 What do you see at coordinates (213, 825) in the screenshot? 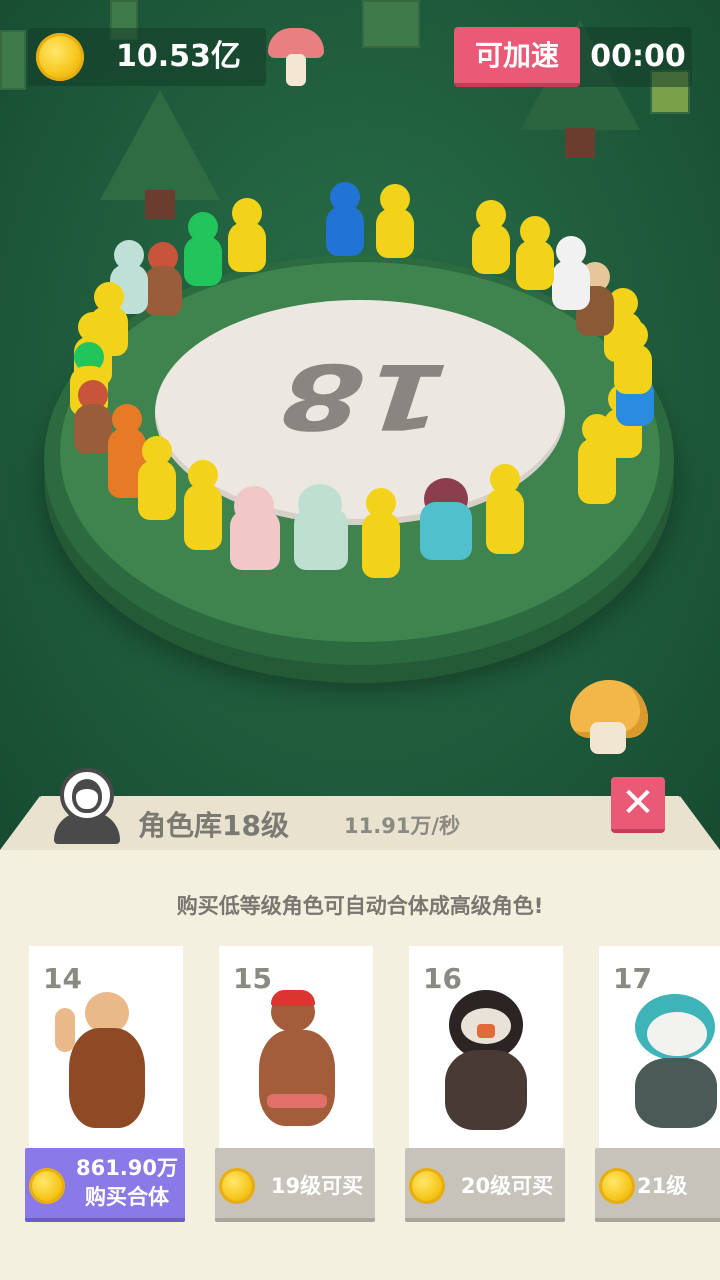
I see `panel-title: 角色库18级` at bounding box center [213, 825].